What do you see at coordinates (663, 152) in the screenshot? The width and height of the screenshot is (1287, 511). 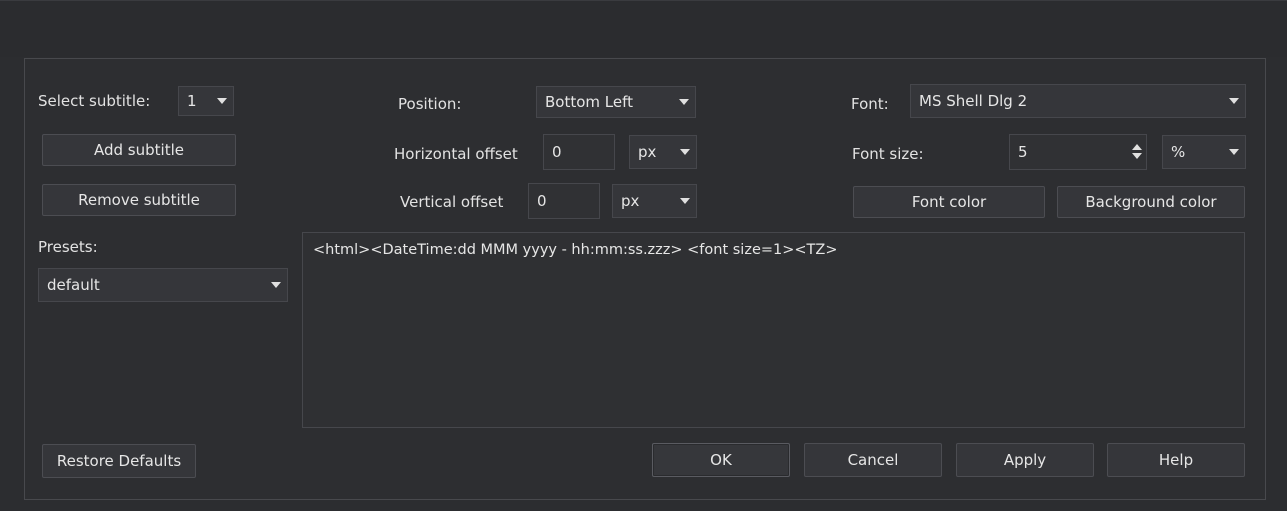 I see `horizontal-unit-select: px` at bounding box center [663, 152].